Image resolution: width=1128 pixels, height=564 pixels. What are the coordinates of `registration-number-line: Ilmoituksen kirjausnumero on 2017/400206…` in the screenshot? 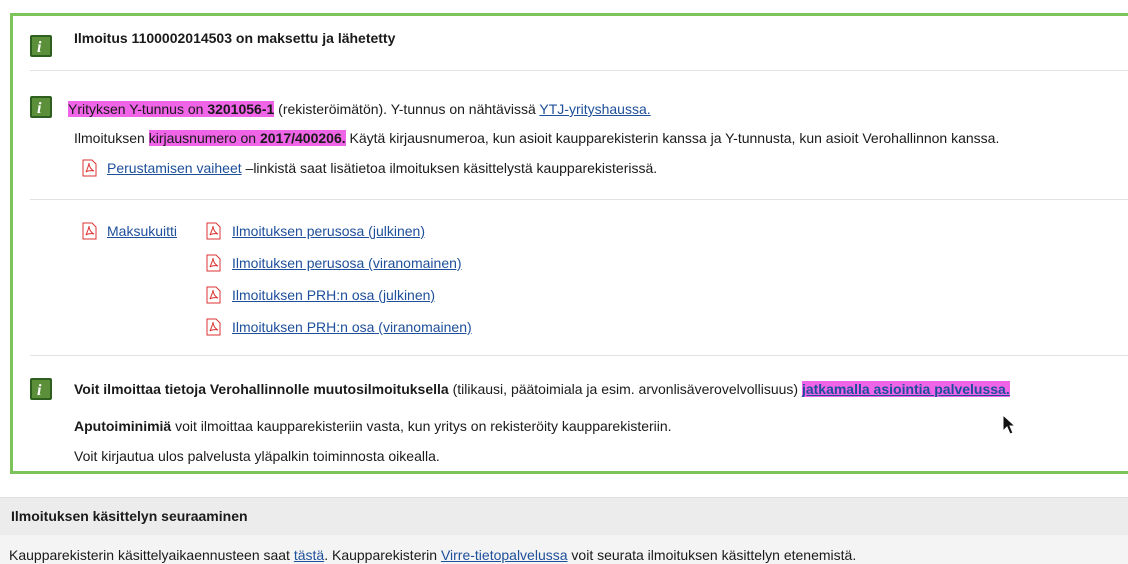 It's located at (536, 138).